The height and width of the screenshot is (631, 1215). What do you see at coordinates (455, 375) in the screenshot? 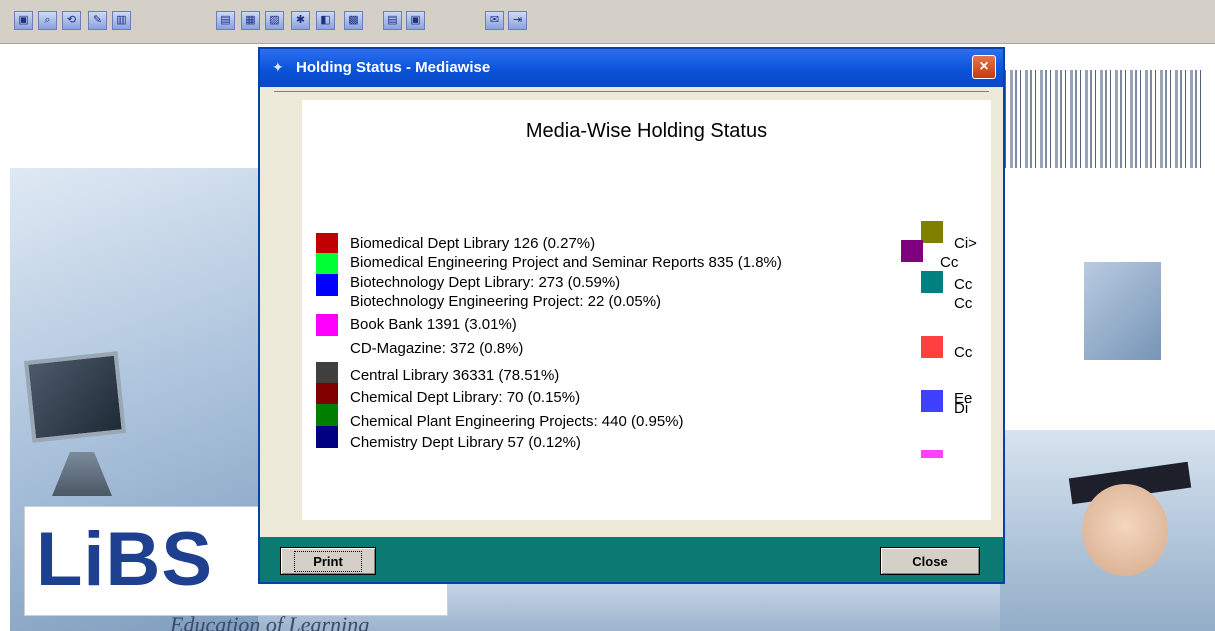
I see `legend-label: Central Library 36331 (78.51%)` at bounding box center [455, 375].